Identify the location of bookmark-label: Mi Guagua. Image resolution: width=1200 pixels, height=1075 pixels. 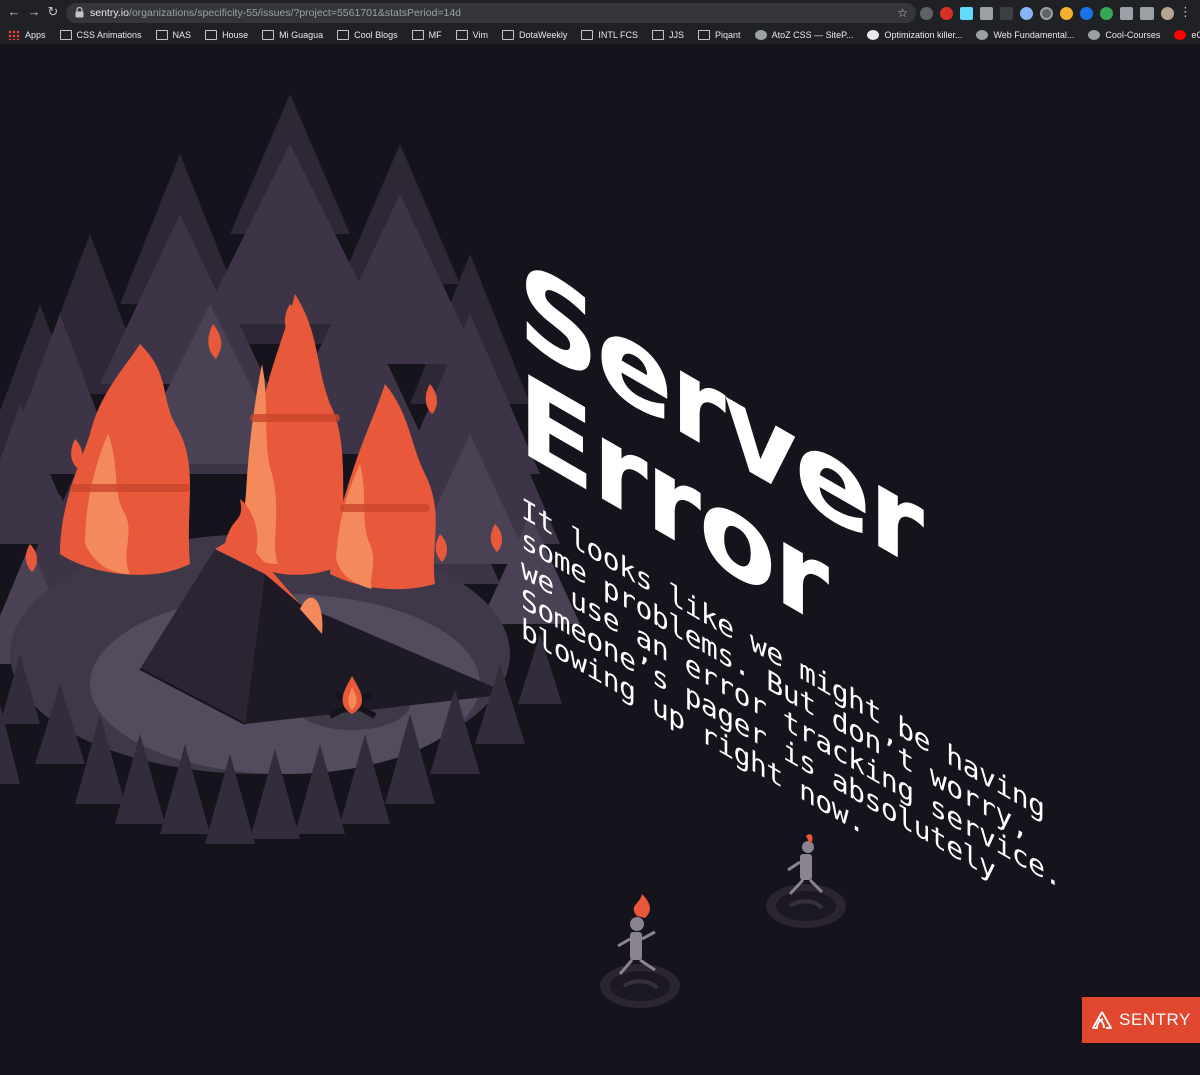
(301, 34).